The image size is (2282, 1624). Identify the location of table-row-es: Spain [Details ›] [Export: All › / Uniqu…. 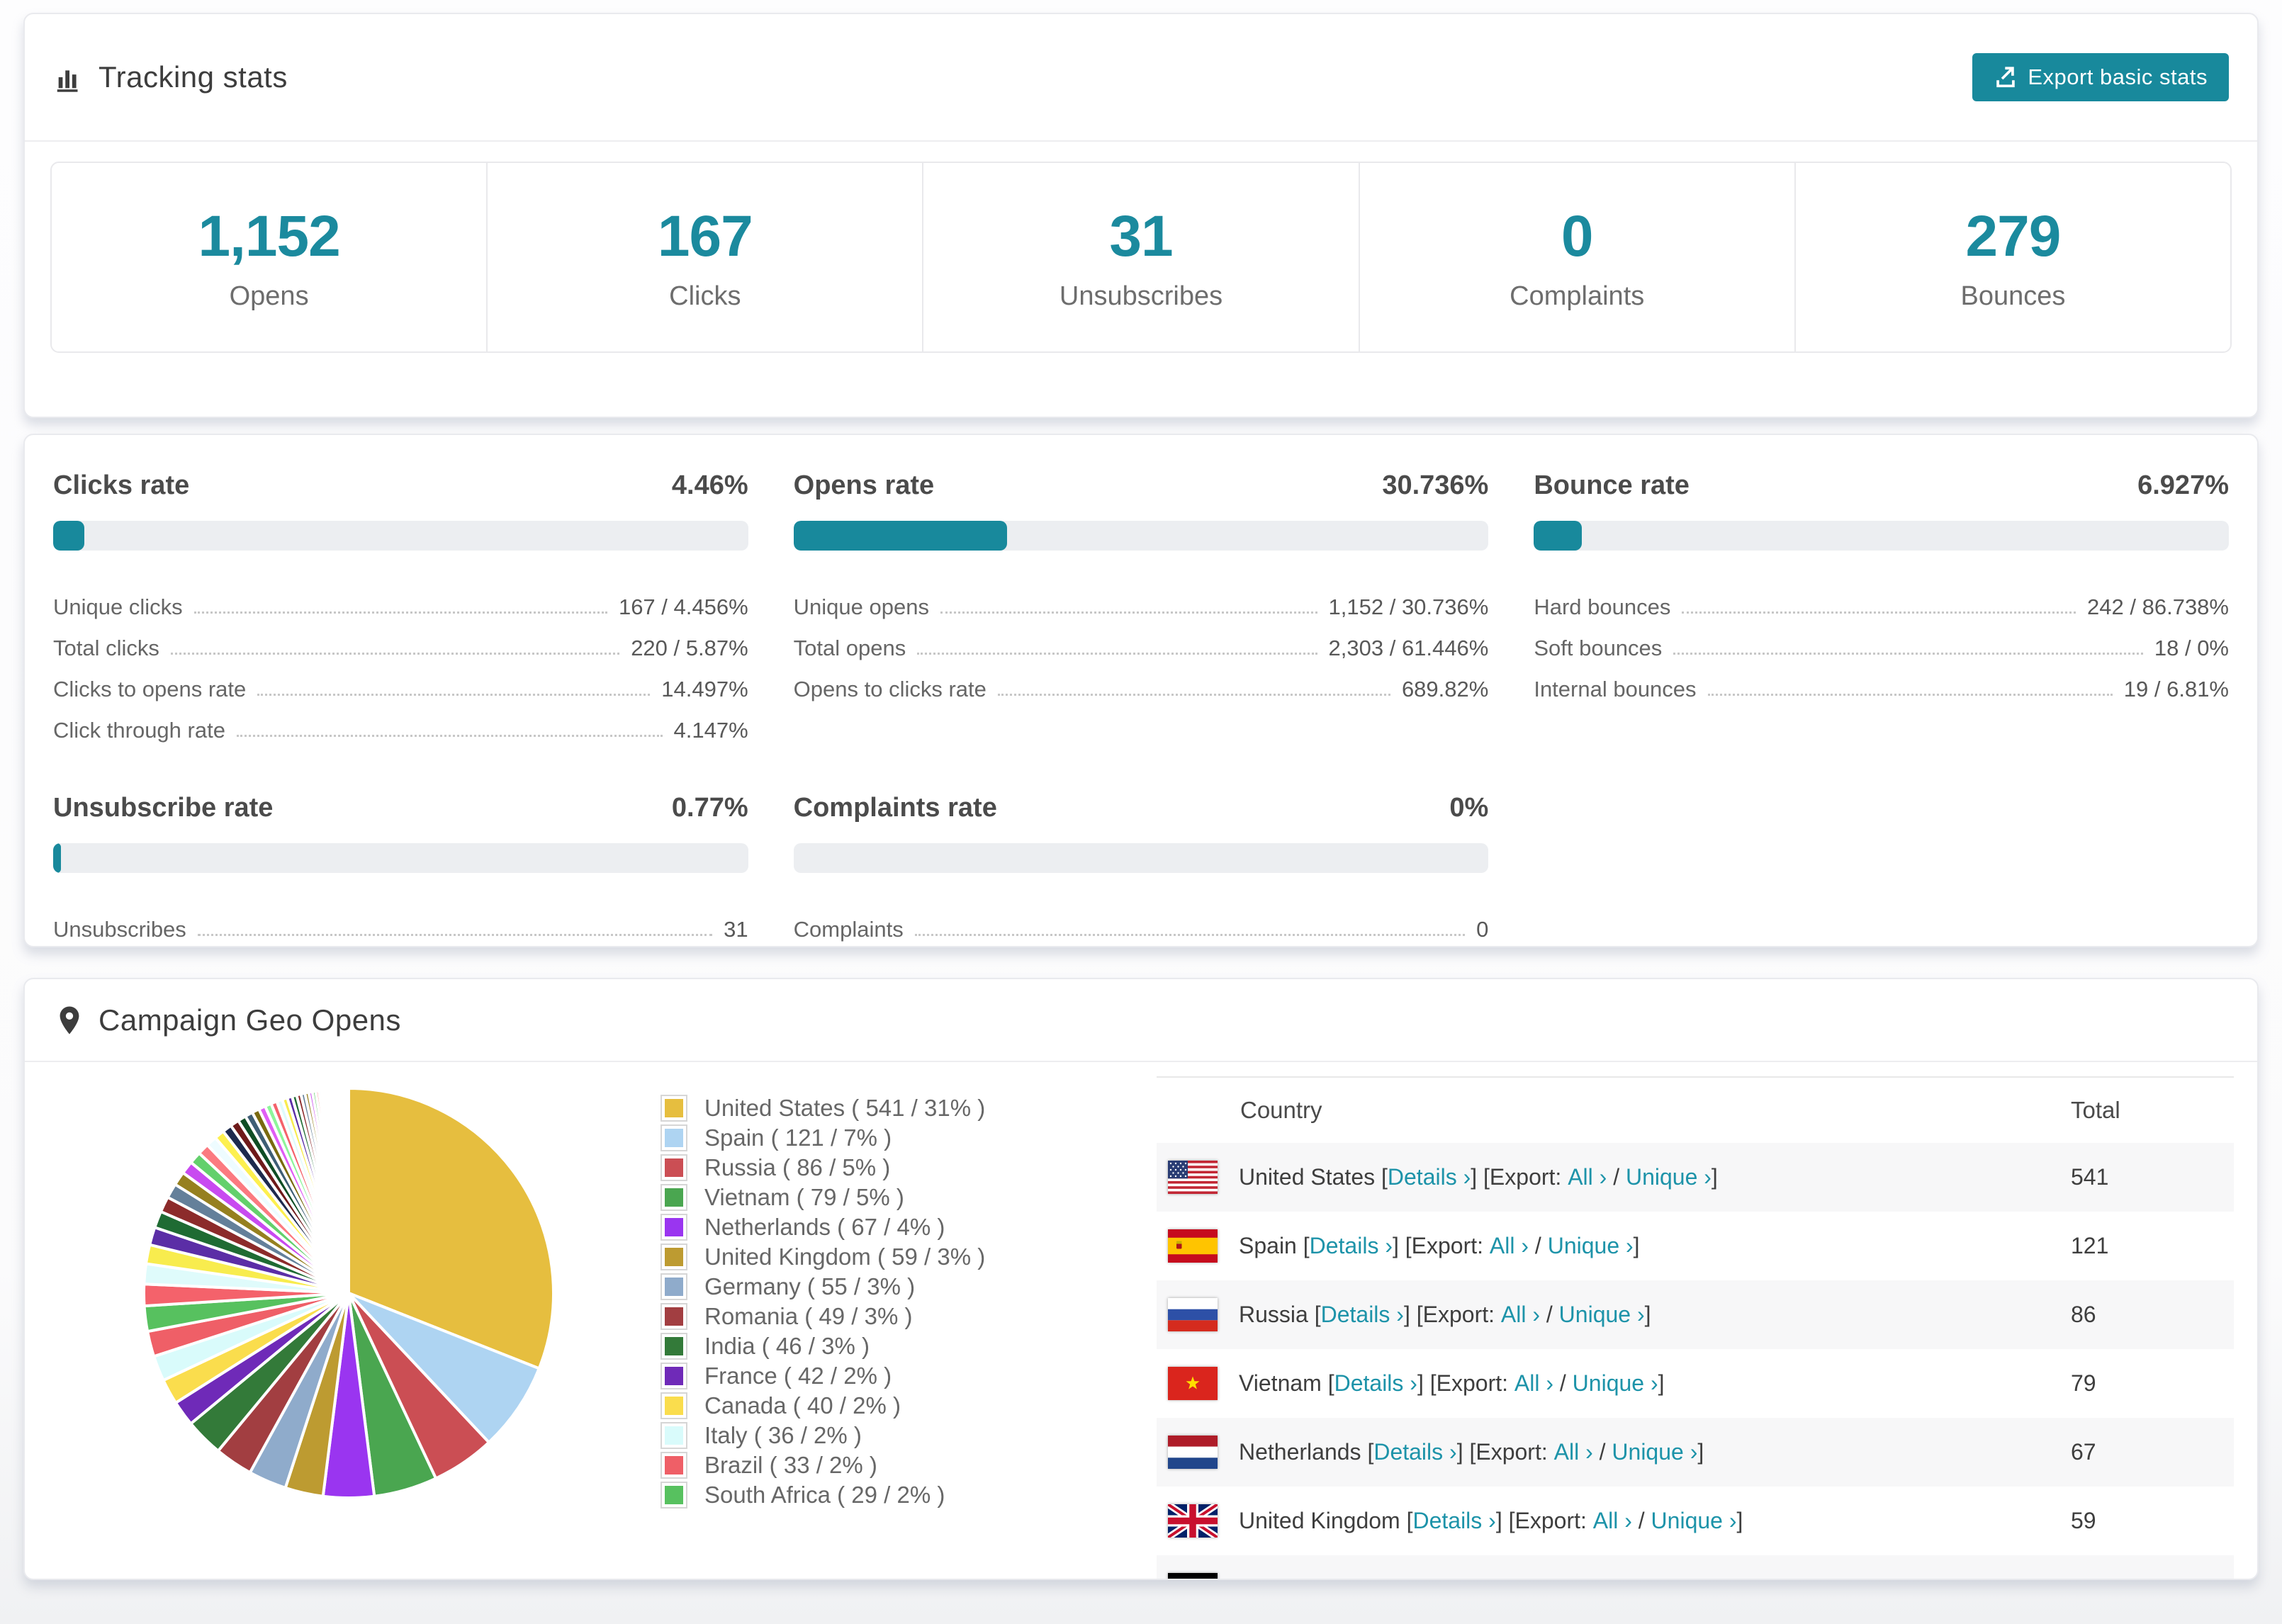
(1696, 1246).